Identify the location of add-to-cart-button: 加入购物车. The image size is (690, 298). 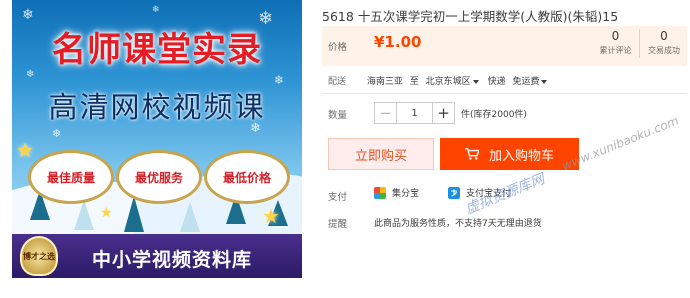
(509, 154).